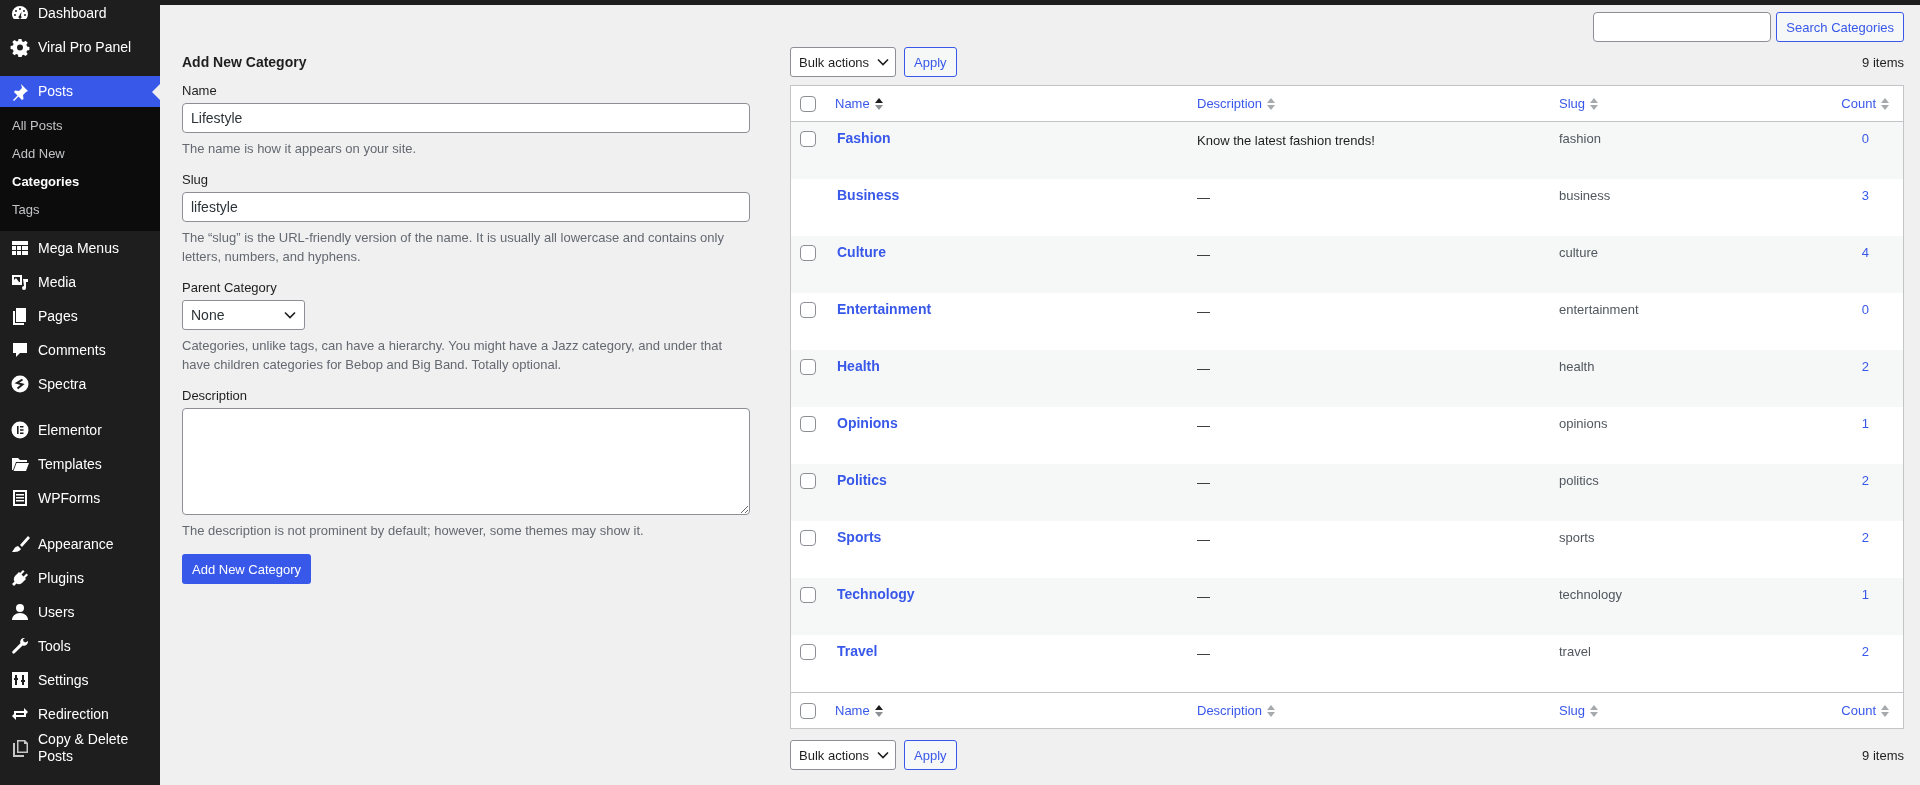 The image size is (1920, 785). I want to click on plug-icon, so click(20, 578).